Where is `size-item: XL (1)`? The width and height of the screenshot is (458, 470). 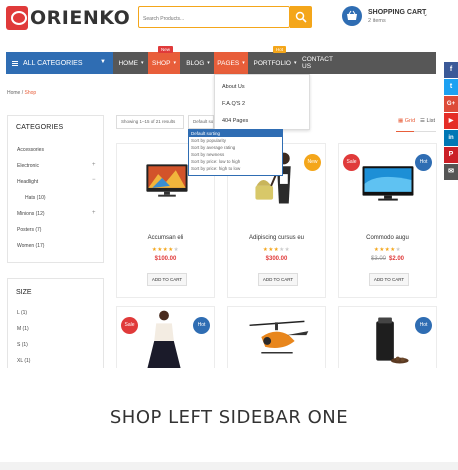 size-item: XL (1) is located at coordinates (23, 361).